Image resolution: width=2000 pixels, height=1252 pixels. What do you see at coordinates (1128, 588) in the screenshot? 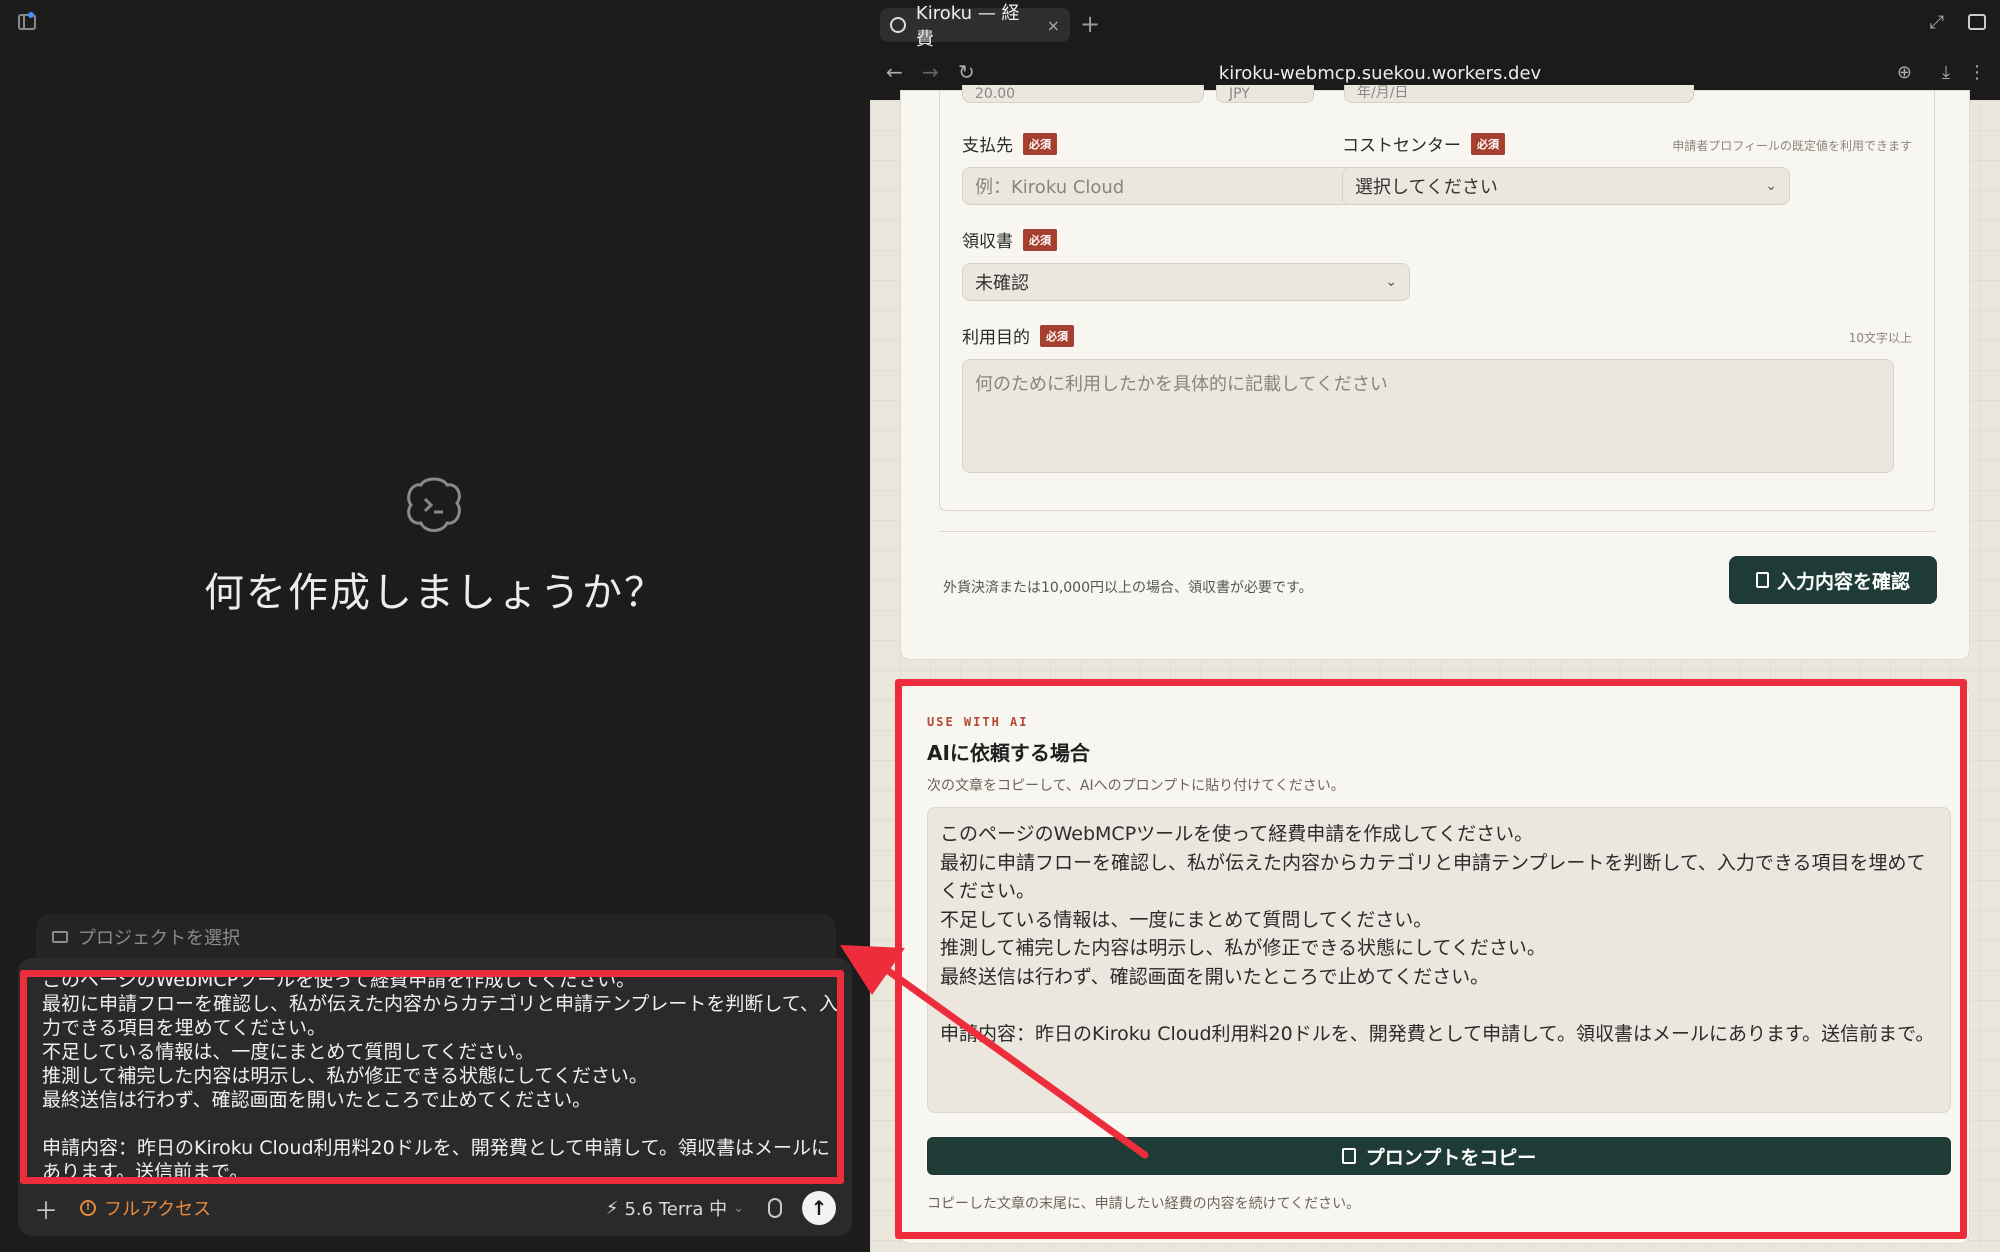
I see `receipt-note: 外貨決済または10,000円以上の場合、領収書が必要です。` at bounding box center [1128, 588].